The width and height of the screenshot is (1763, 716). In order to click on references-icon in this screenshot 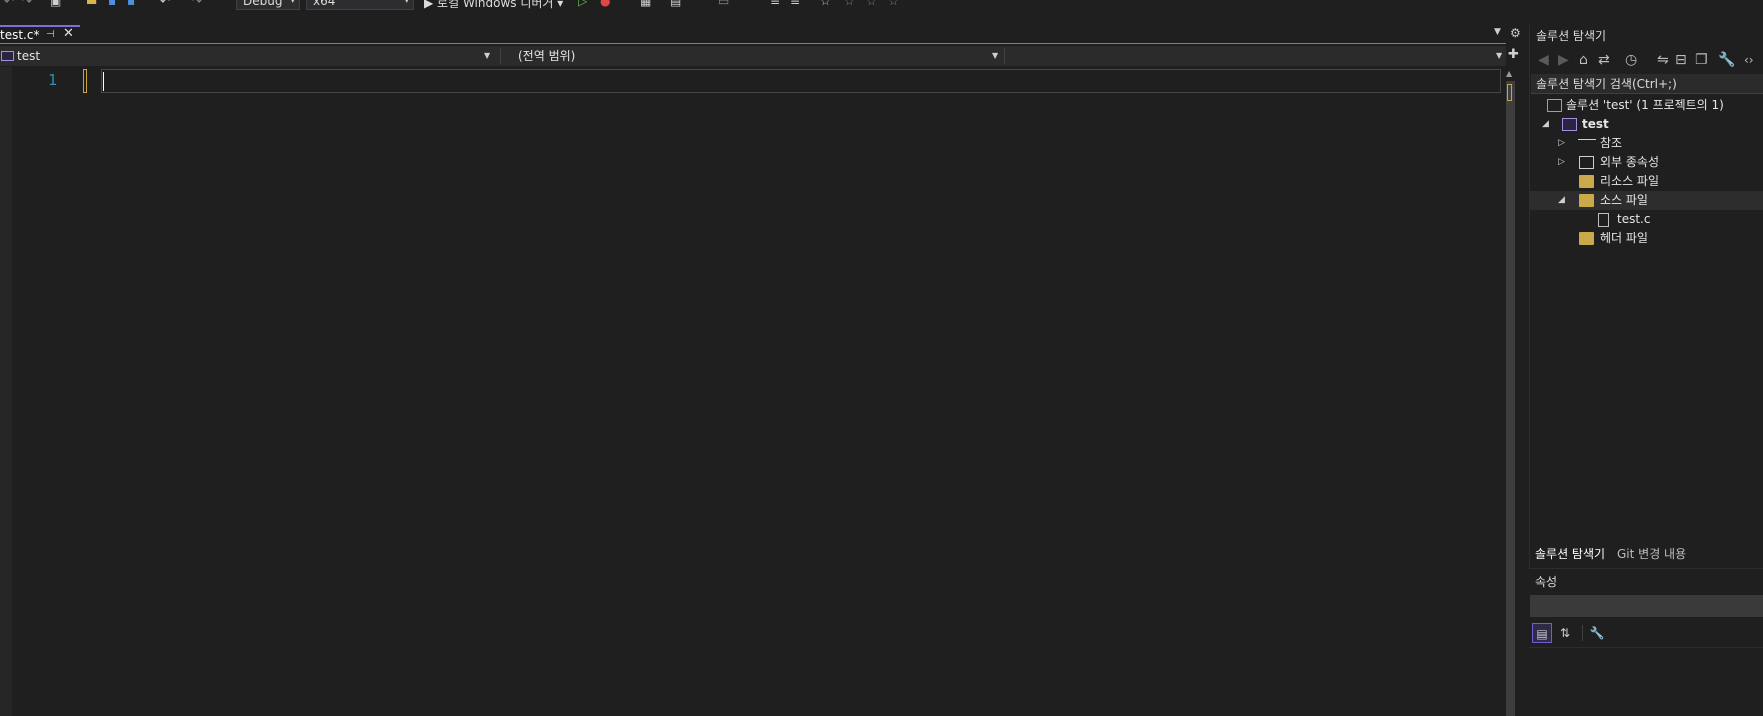, I will do `click(1587, 143)`.